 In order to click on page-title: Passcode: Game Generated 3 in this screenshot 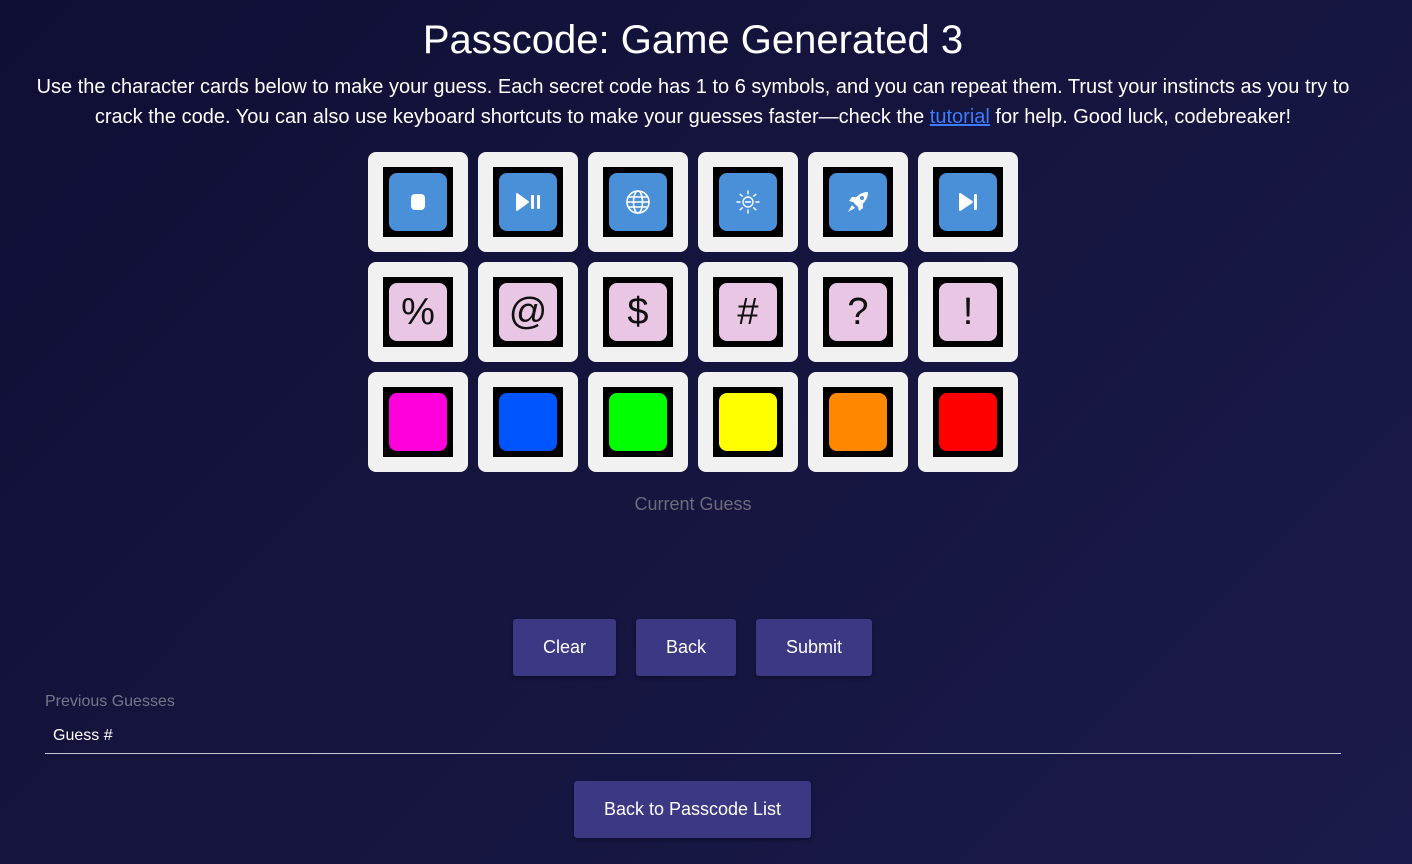, I will do `click(693, 40)`.